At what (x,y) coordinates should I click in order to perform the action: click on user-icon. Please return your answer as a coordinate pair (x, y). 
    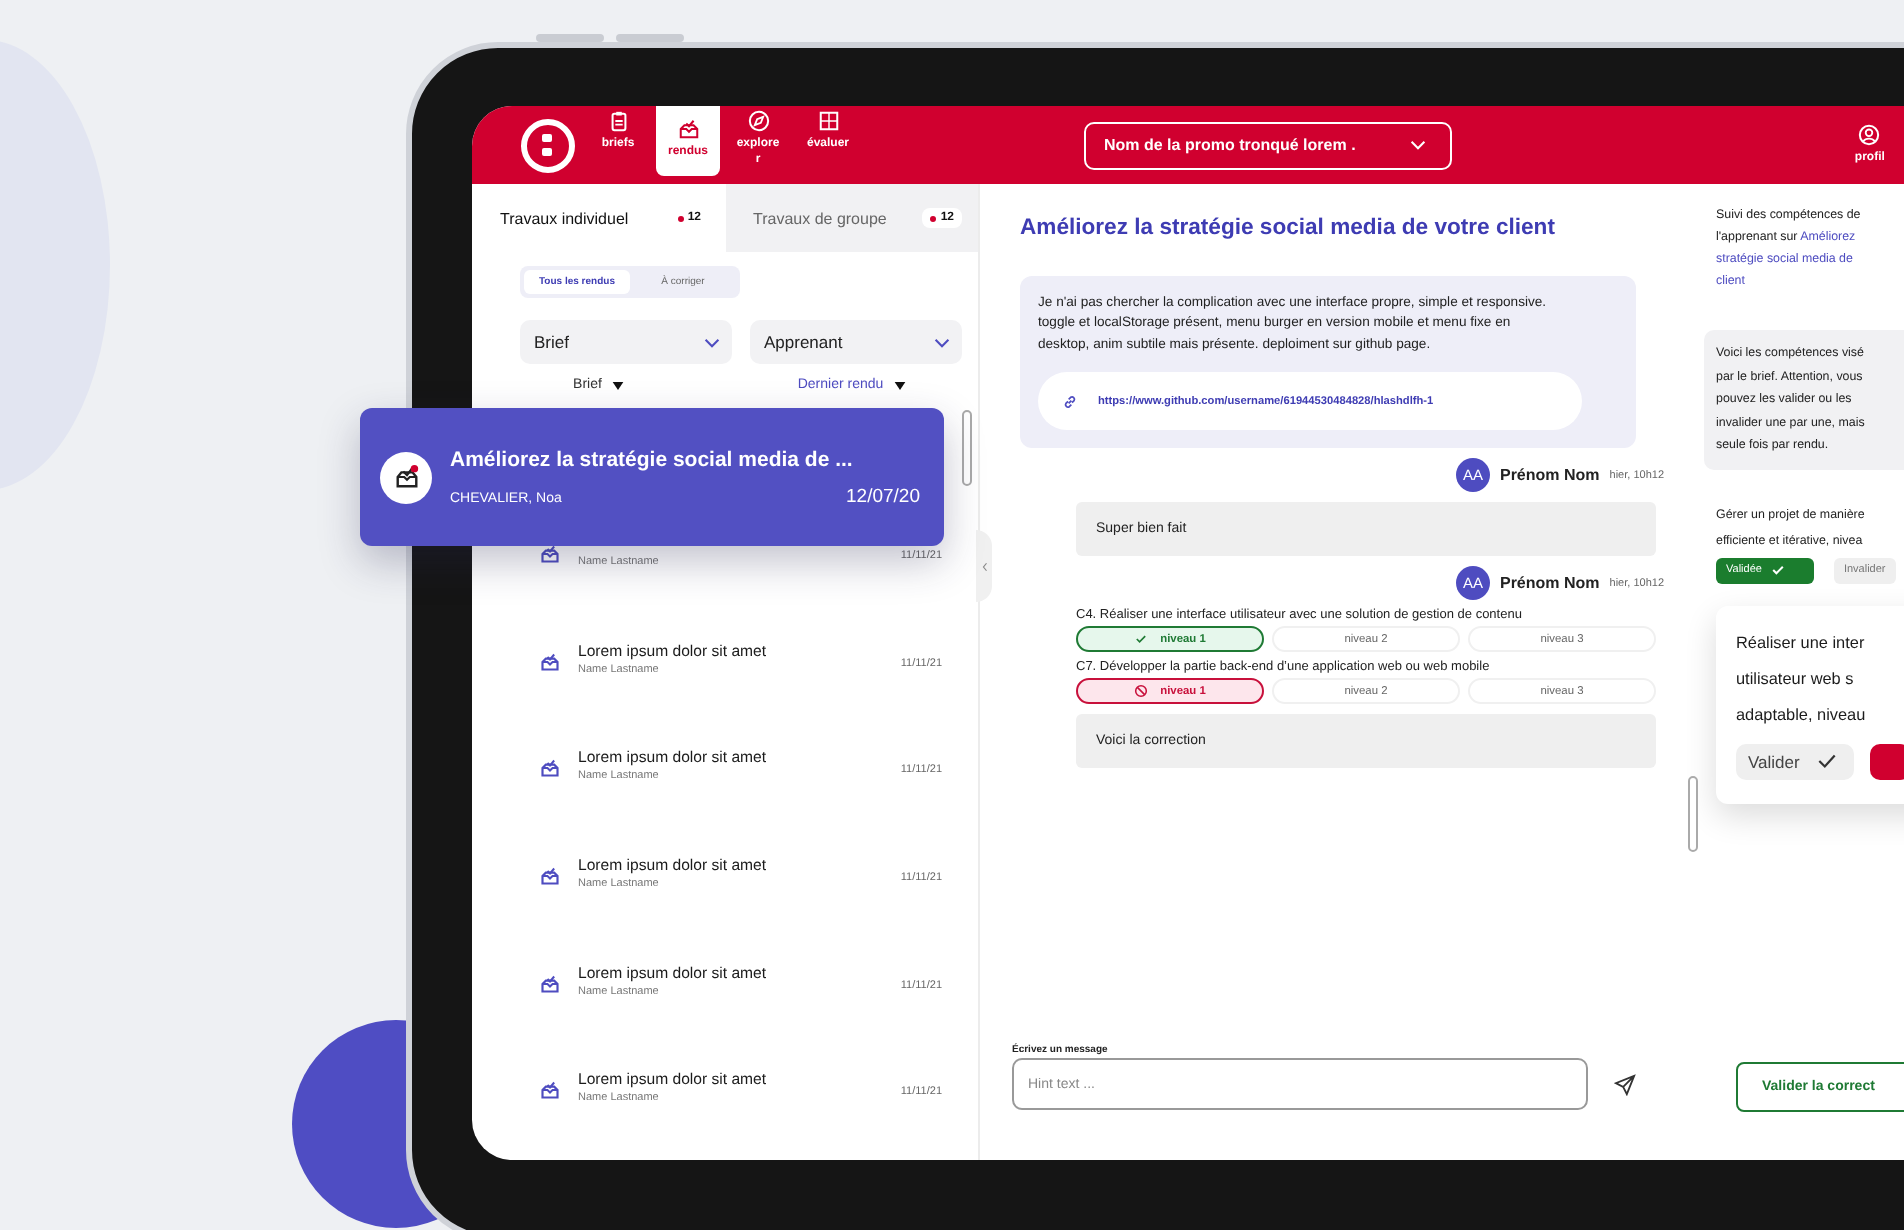
    Looking at the image, I should click on (1869, 134).